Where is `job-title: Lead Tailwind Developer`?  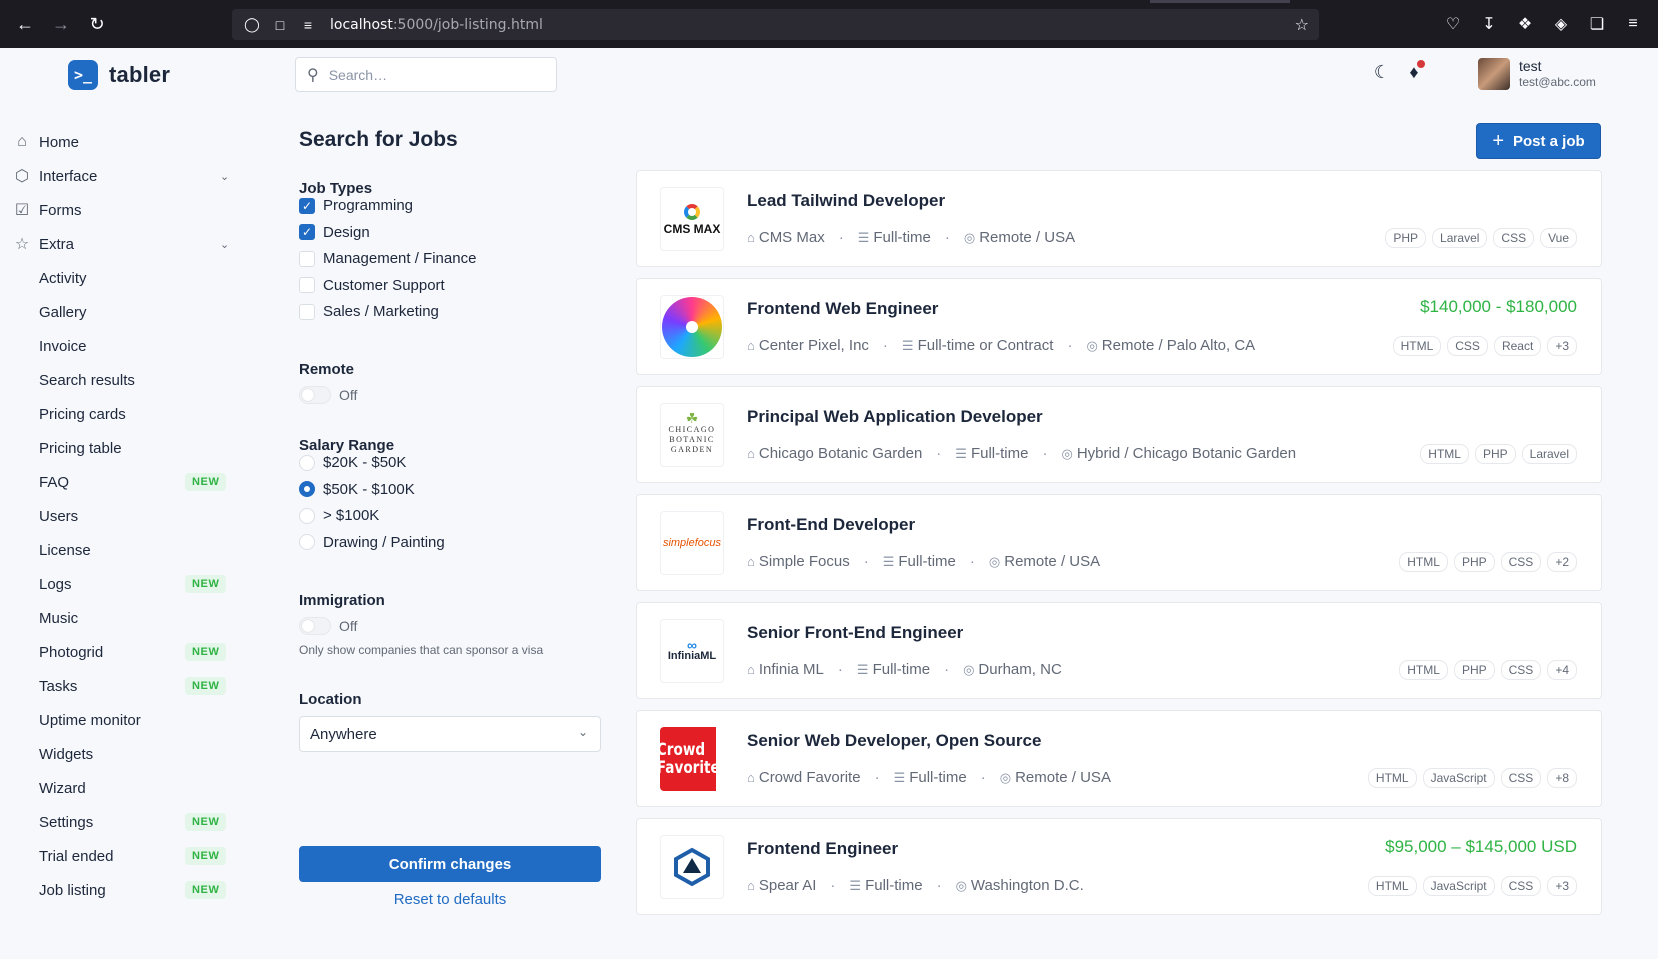
job-title: Lead Tailwind Developer is located at coordinates (846, 201).